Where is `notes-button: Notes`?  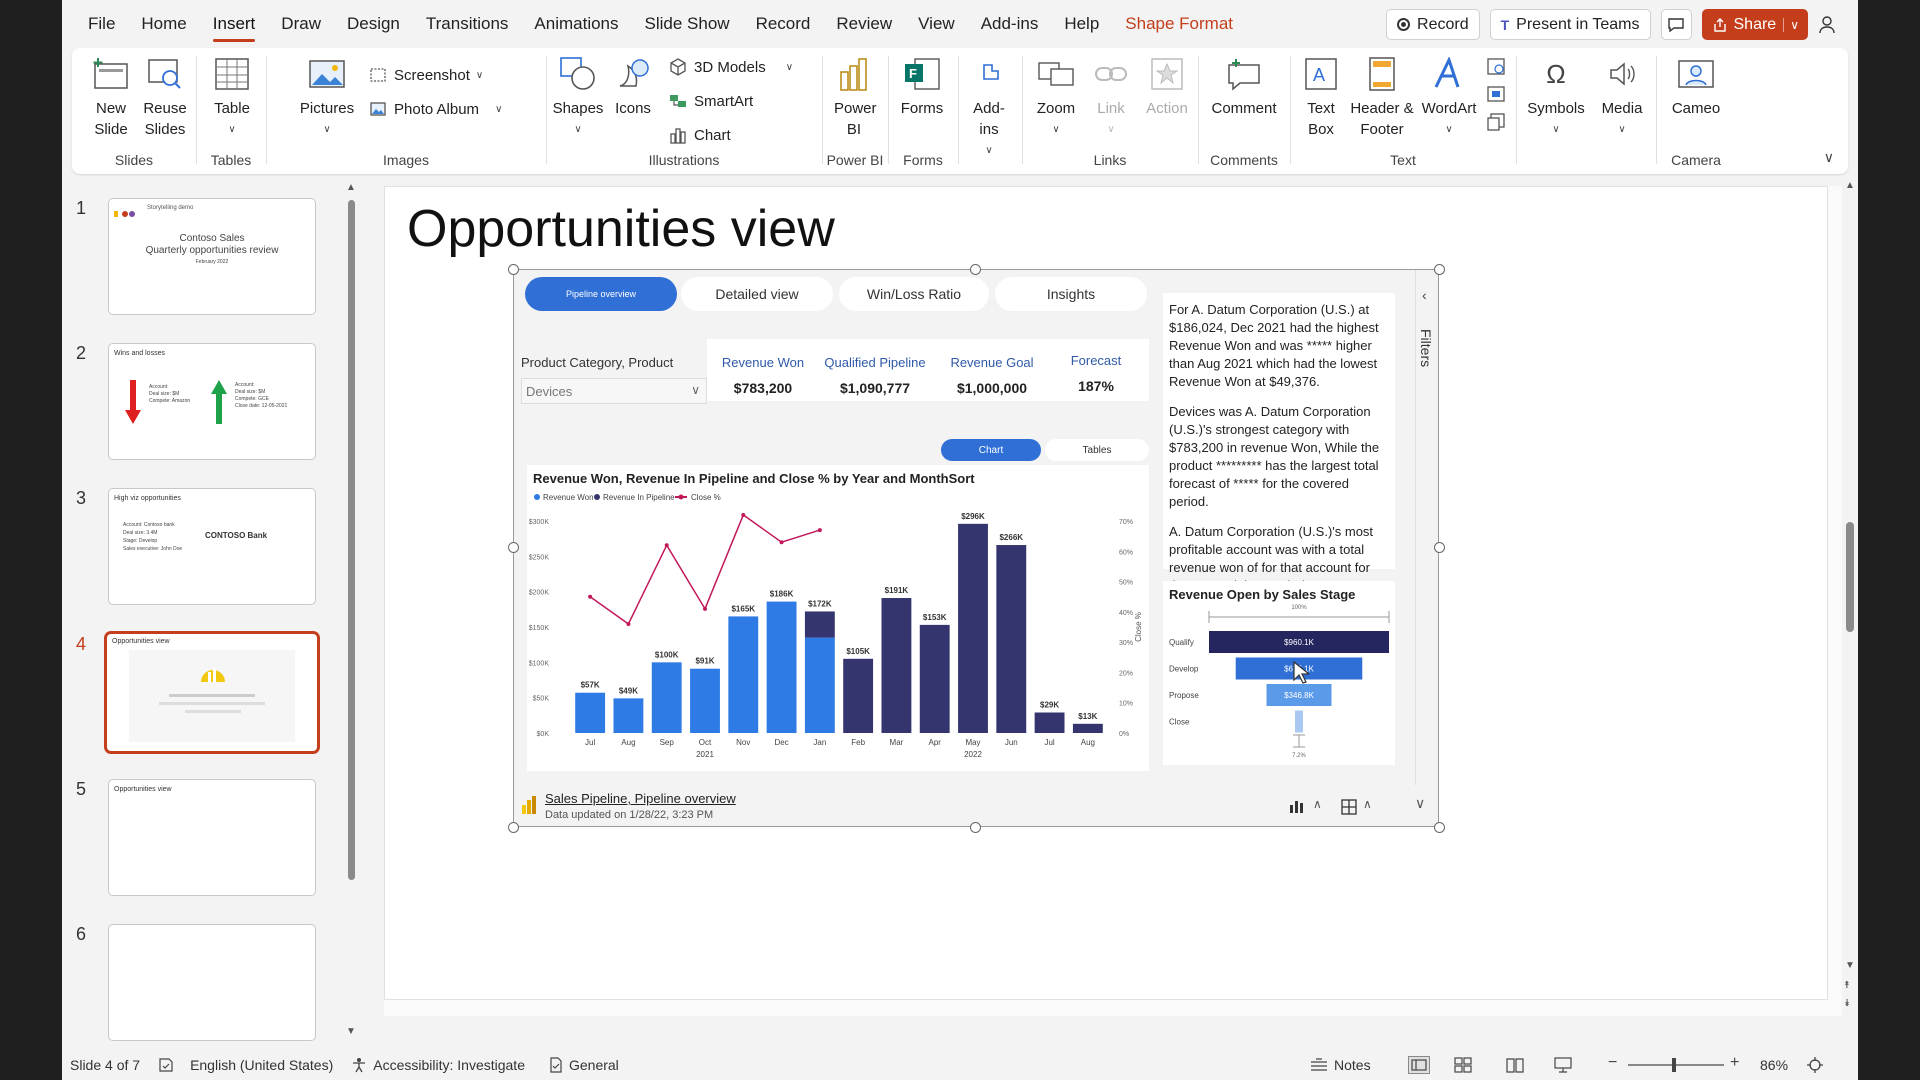 notes-button: Notes is located at coordinates (1340, 1065).